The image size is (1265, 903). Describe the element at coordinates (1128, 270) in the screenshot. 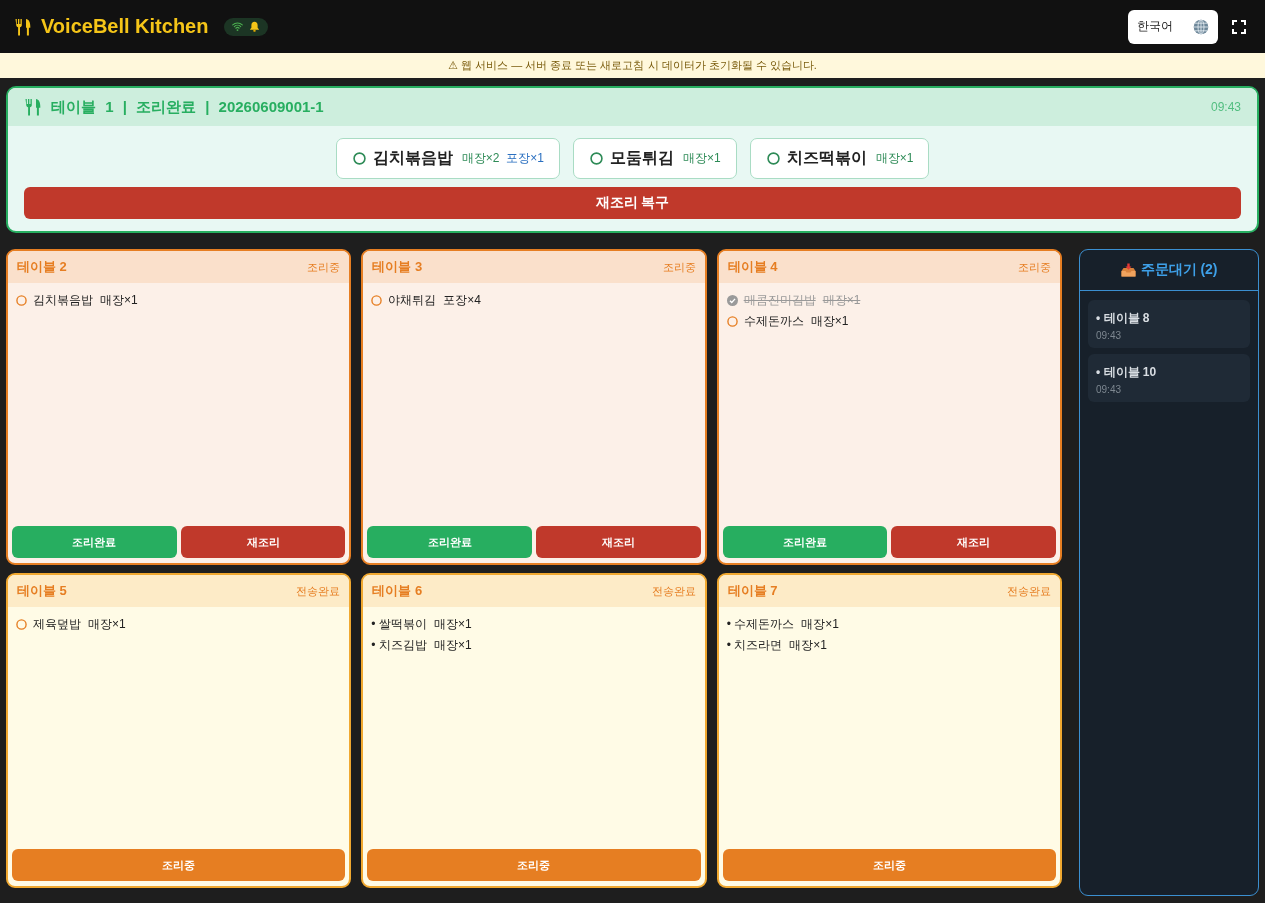

I see `inbox-tray-icon` at that location.